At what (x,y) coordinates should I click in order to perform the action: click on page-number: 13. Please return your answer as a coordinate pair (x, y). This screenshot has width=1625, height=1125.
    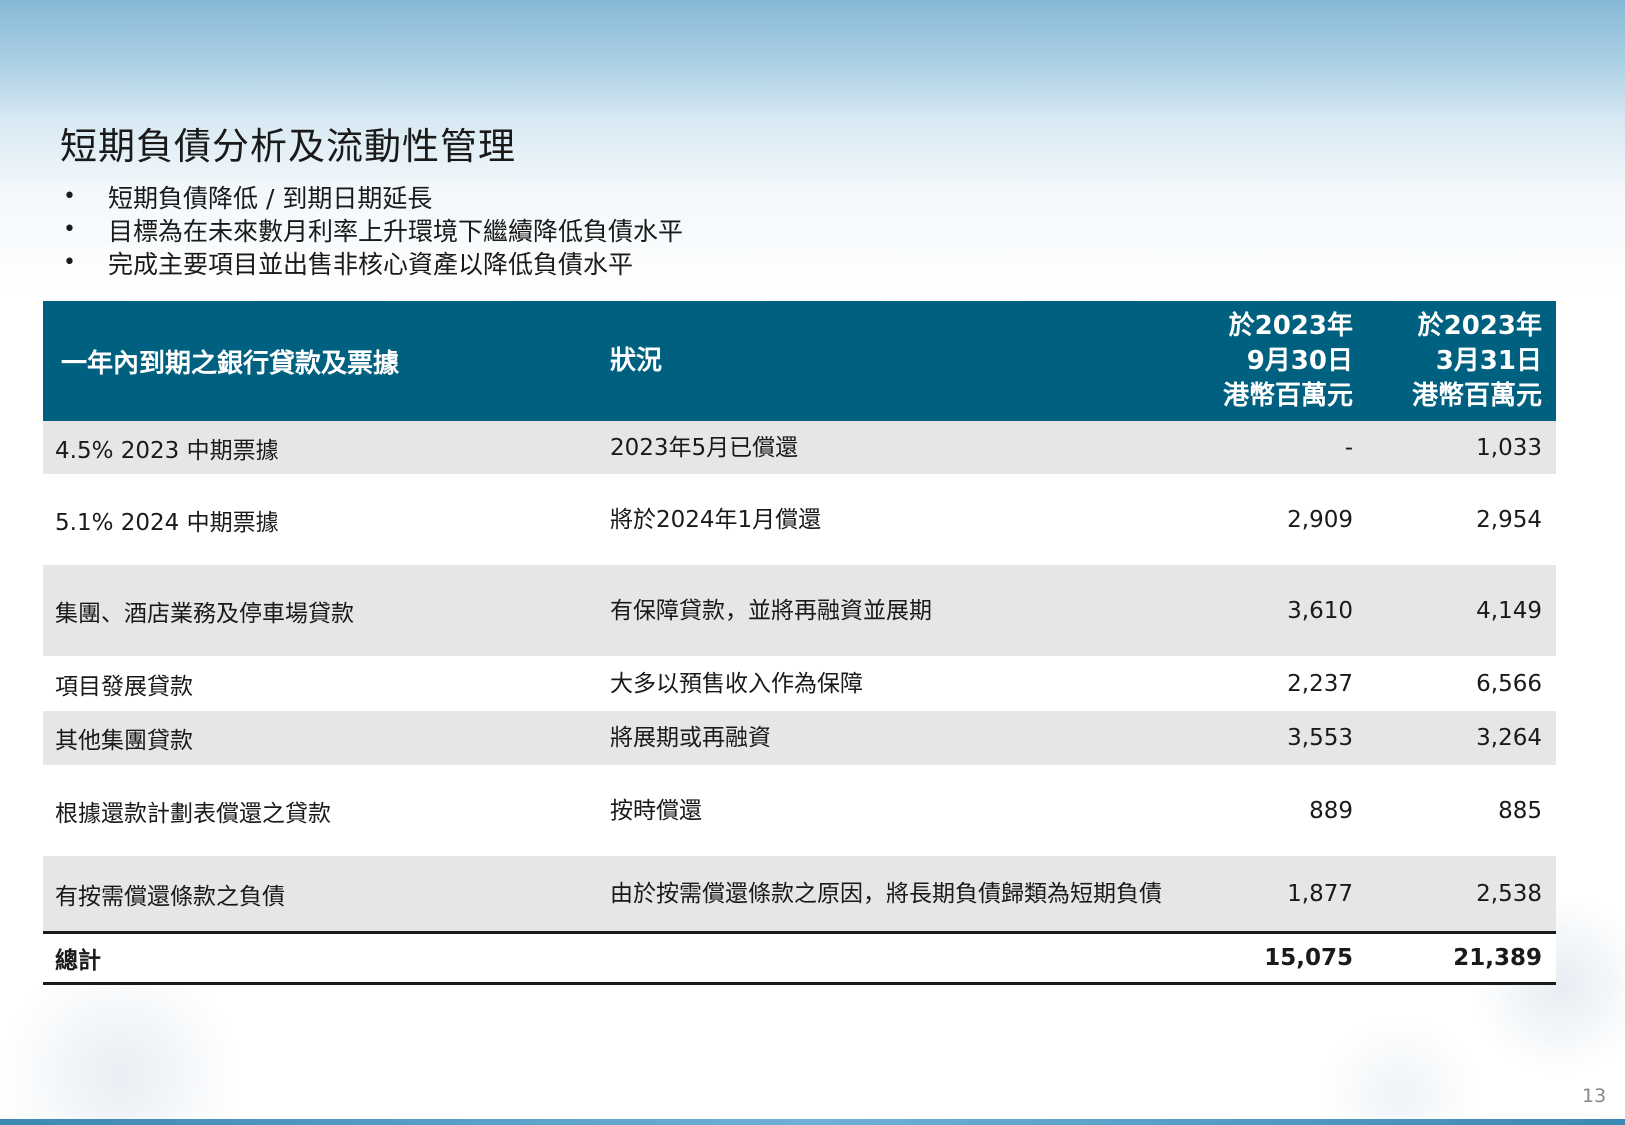
    Looking at the image, I should click on (1594, 1096).